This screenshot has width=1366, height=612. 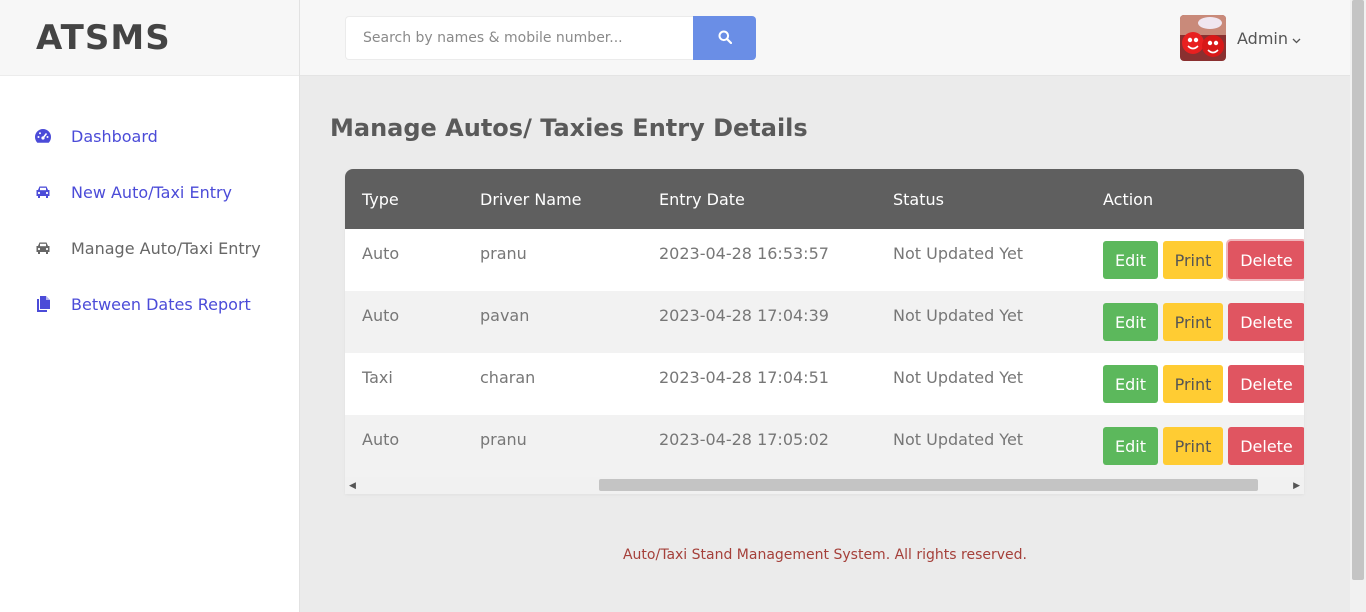 I want to click on scroll-right-icon: ▶, so click(x=1296, y=486).